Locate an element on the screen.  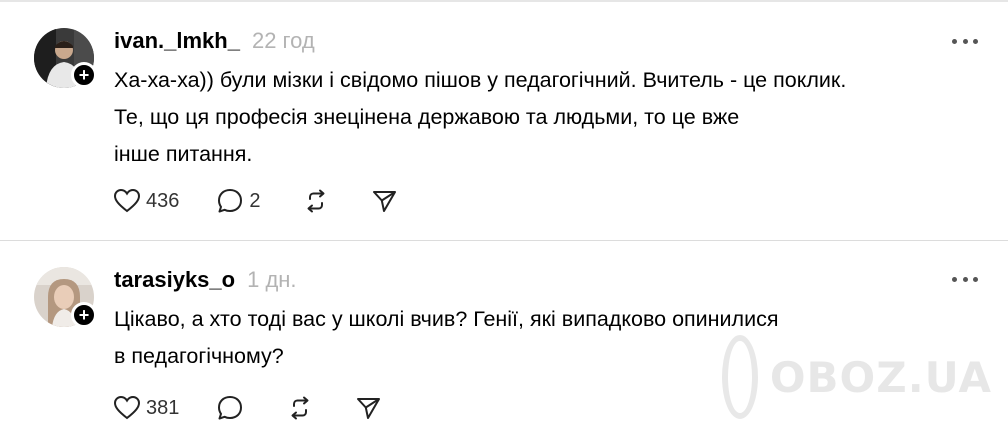
username: ivan._lmkh_ is located at coordinates (177, 41).